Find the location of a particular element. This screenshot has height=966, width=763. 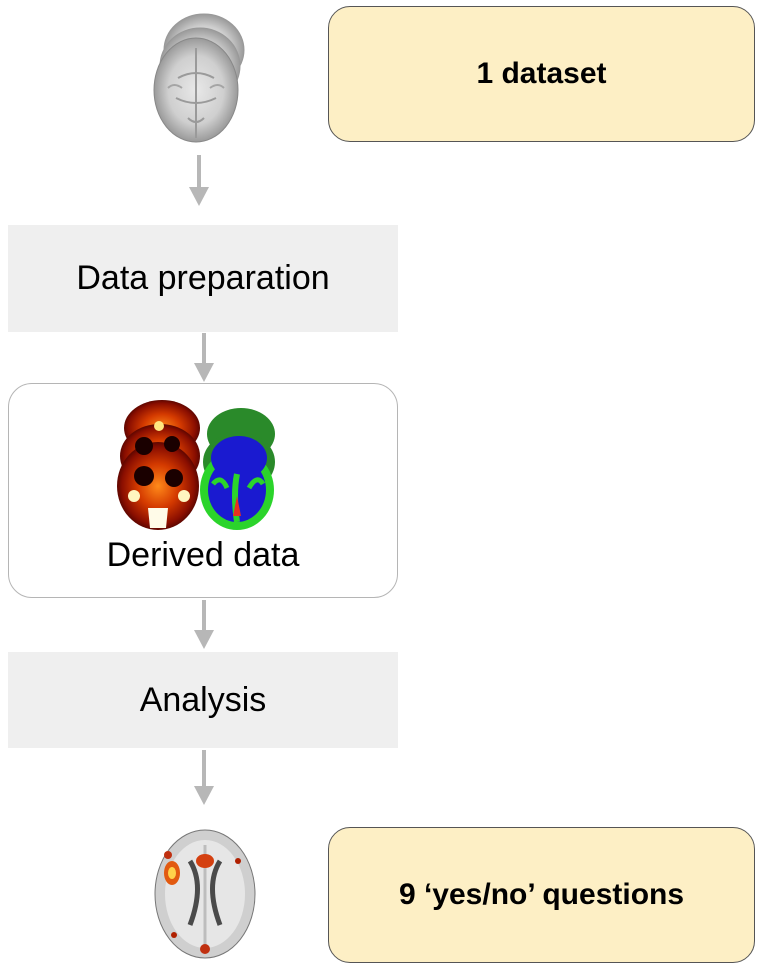

tissue-map-brain-image is located at coordinates (239, 468).